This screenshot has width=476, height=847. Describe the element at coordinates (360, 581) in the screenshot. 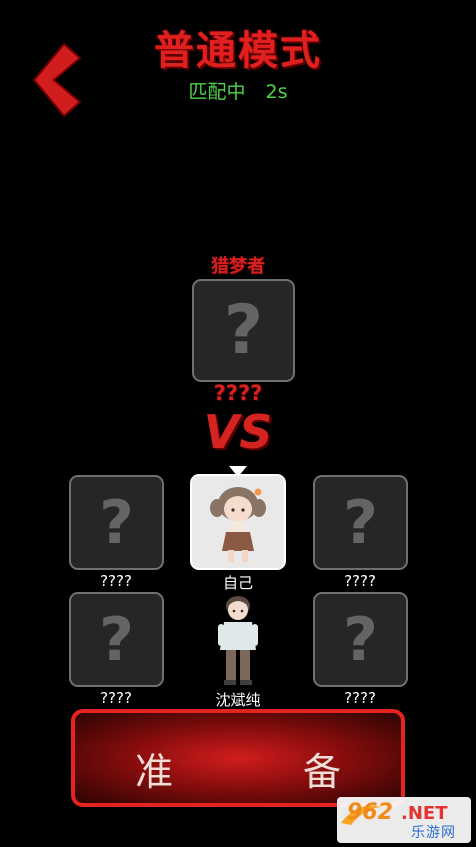

I see `player-name-3: ????` at that location.